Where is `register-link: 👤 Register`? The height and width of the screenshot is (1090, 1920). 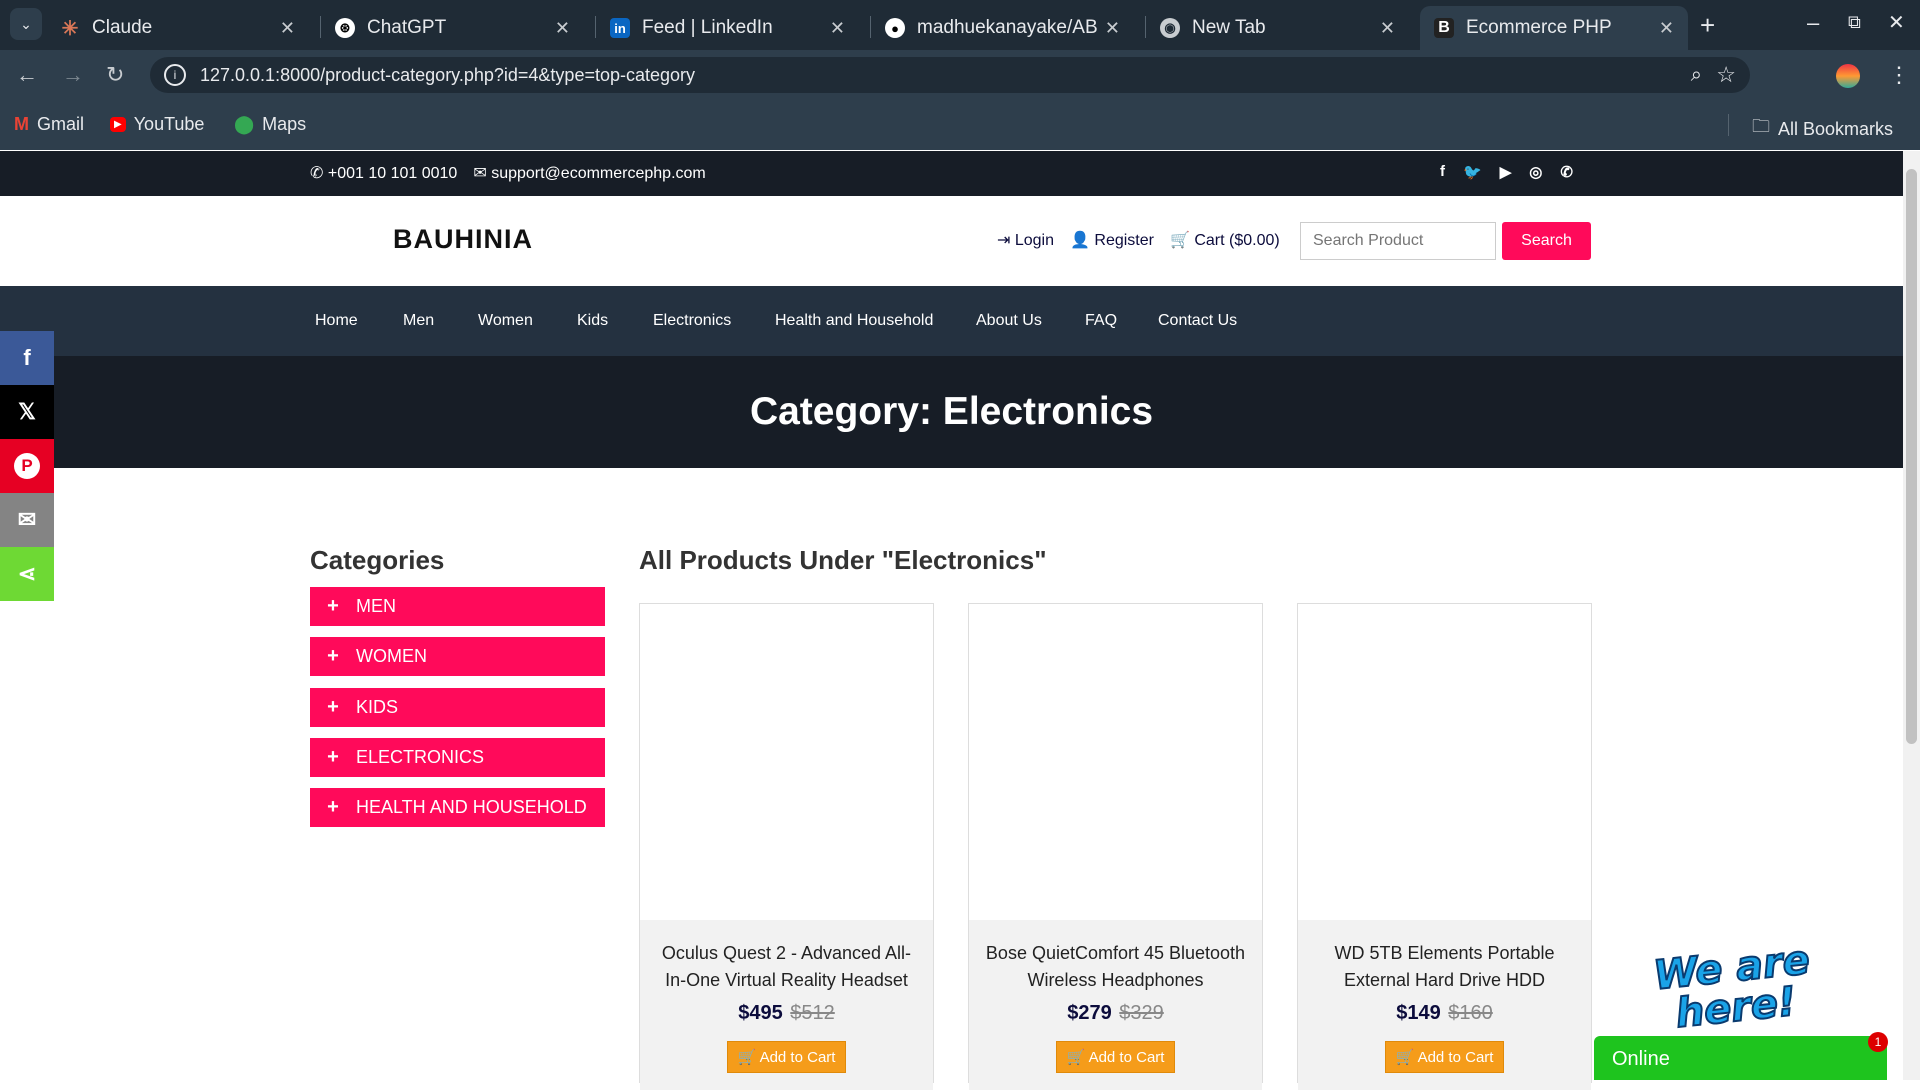 register-link: 👤 Register is located at coordinates (1112, 240).